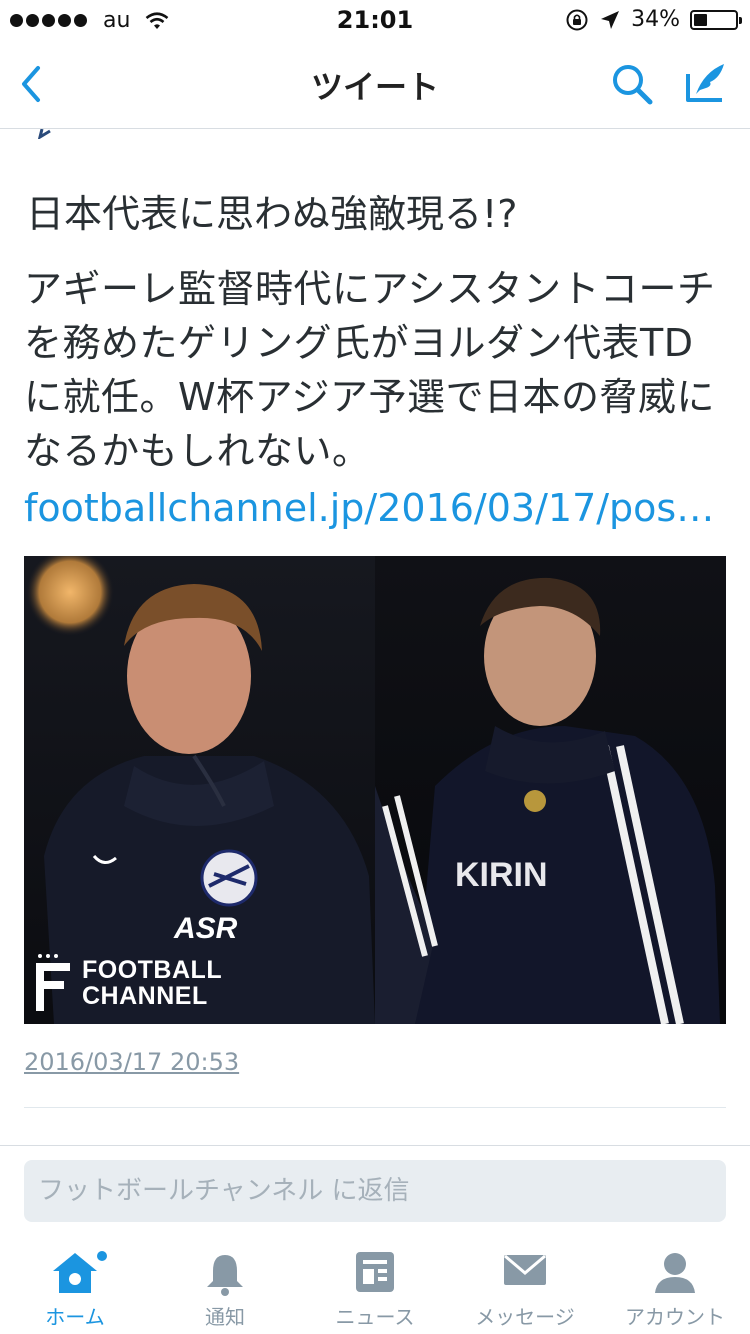 The image size is (750, 1334). I want to click on tab-home-label: ホーム, so click(75, 1317).